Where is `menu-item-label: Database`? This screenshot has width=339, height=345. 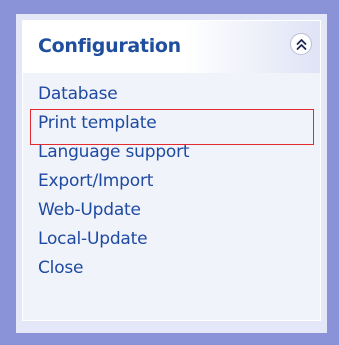 menu-item-label: Database is located at coordinates (78, 94).